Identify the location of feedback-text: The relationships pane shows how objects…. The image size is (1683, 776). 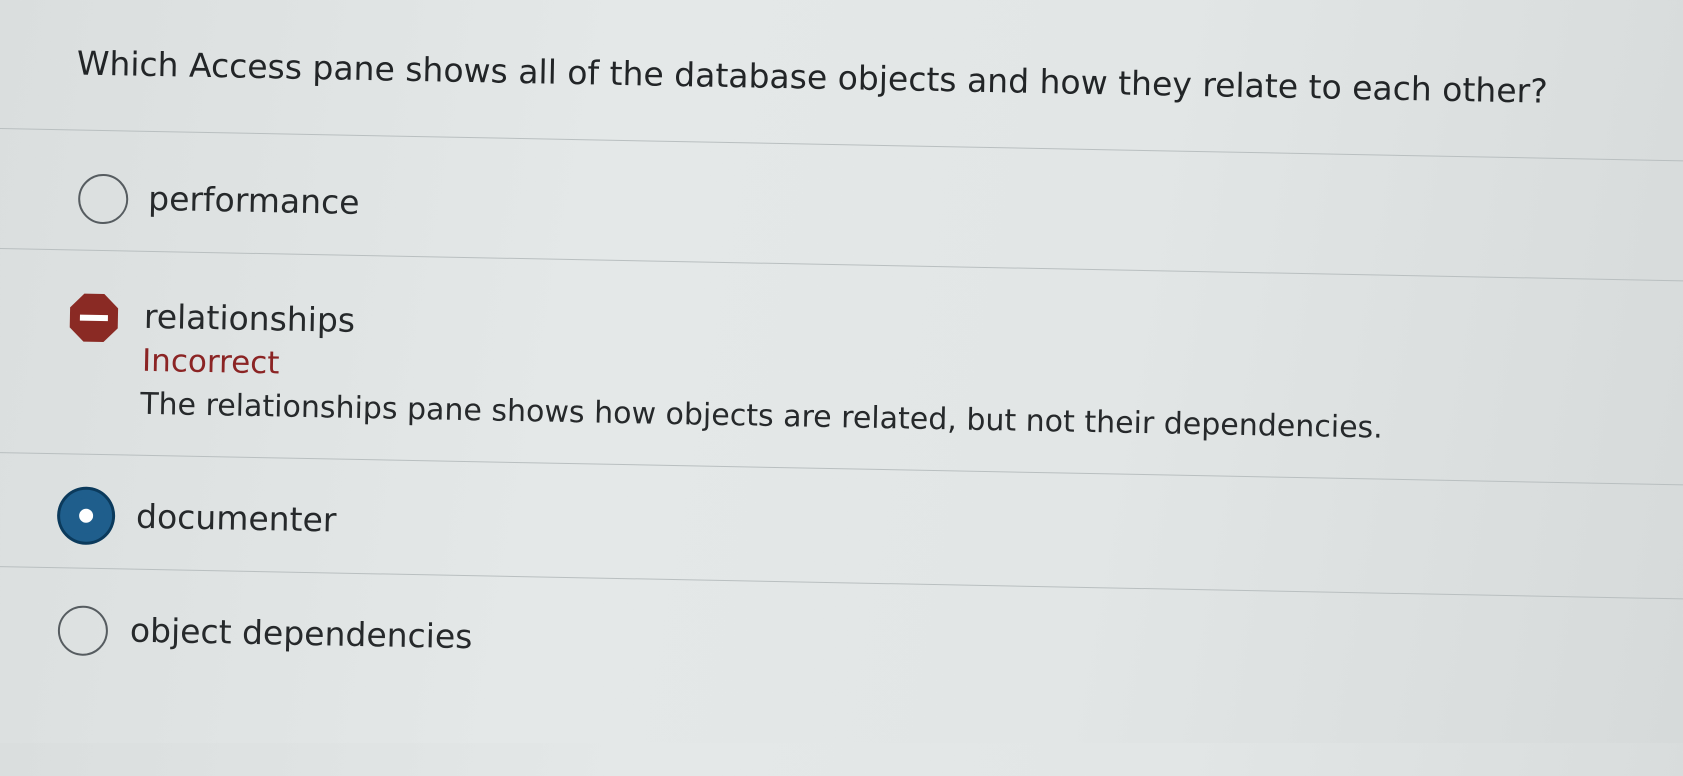
(761, 416).